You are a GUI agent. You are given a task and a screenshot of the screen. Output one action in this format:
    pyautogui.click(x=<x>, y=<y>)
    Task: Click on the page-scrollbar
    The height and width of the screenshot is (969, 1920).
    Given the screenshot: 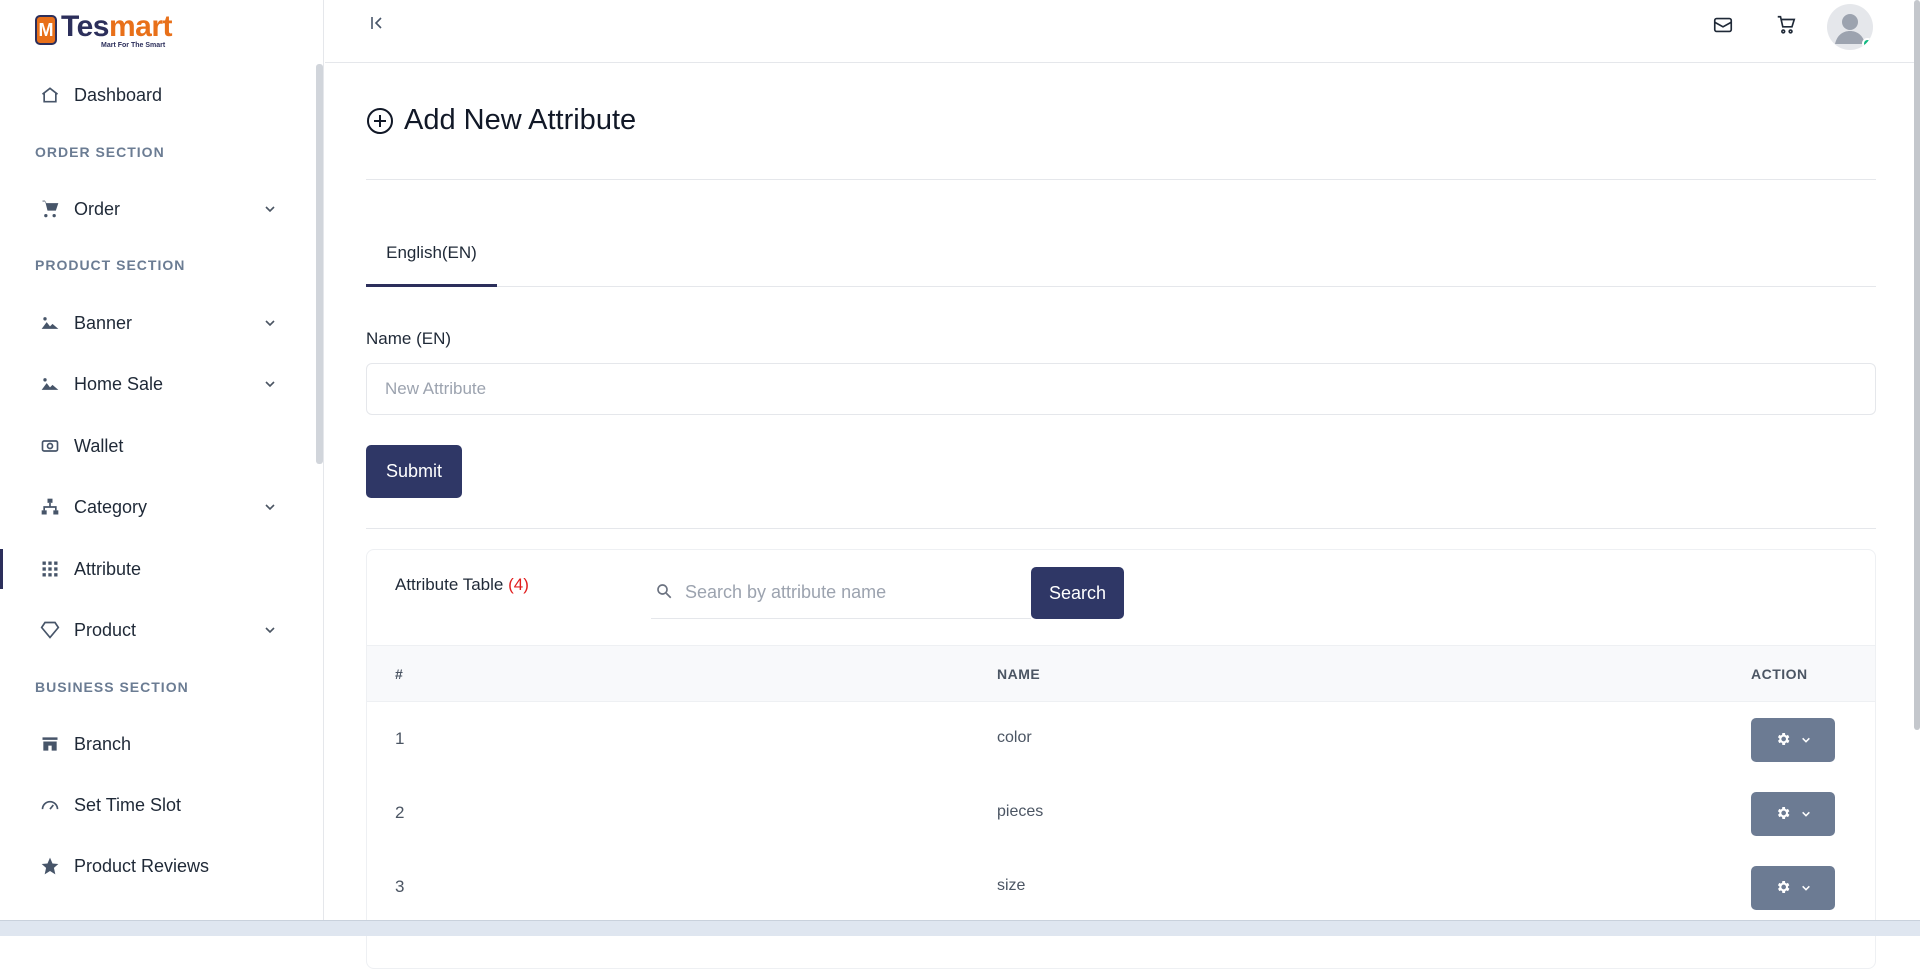 What is the action you would take?
    pyautogui.click(x=1917, y=365)
    